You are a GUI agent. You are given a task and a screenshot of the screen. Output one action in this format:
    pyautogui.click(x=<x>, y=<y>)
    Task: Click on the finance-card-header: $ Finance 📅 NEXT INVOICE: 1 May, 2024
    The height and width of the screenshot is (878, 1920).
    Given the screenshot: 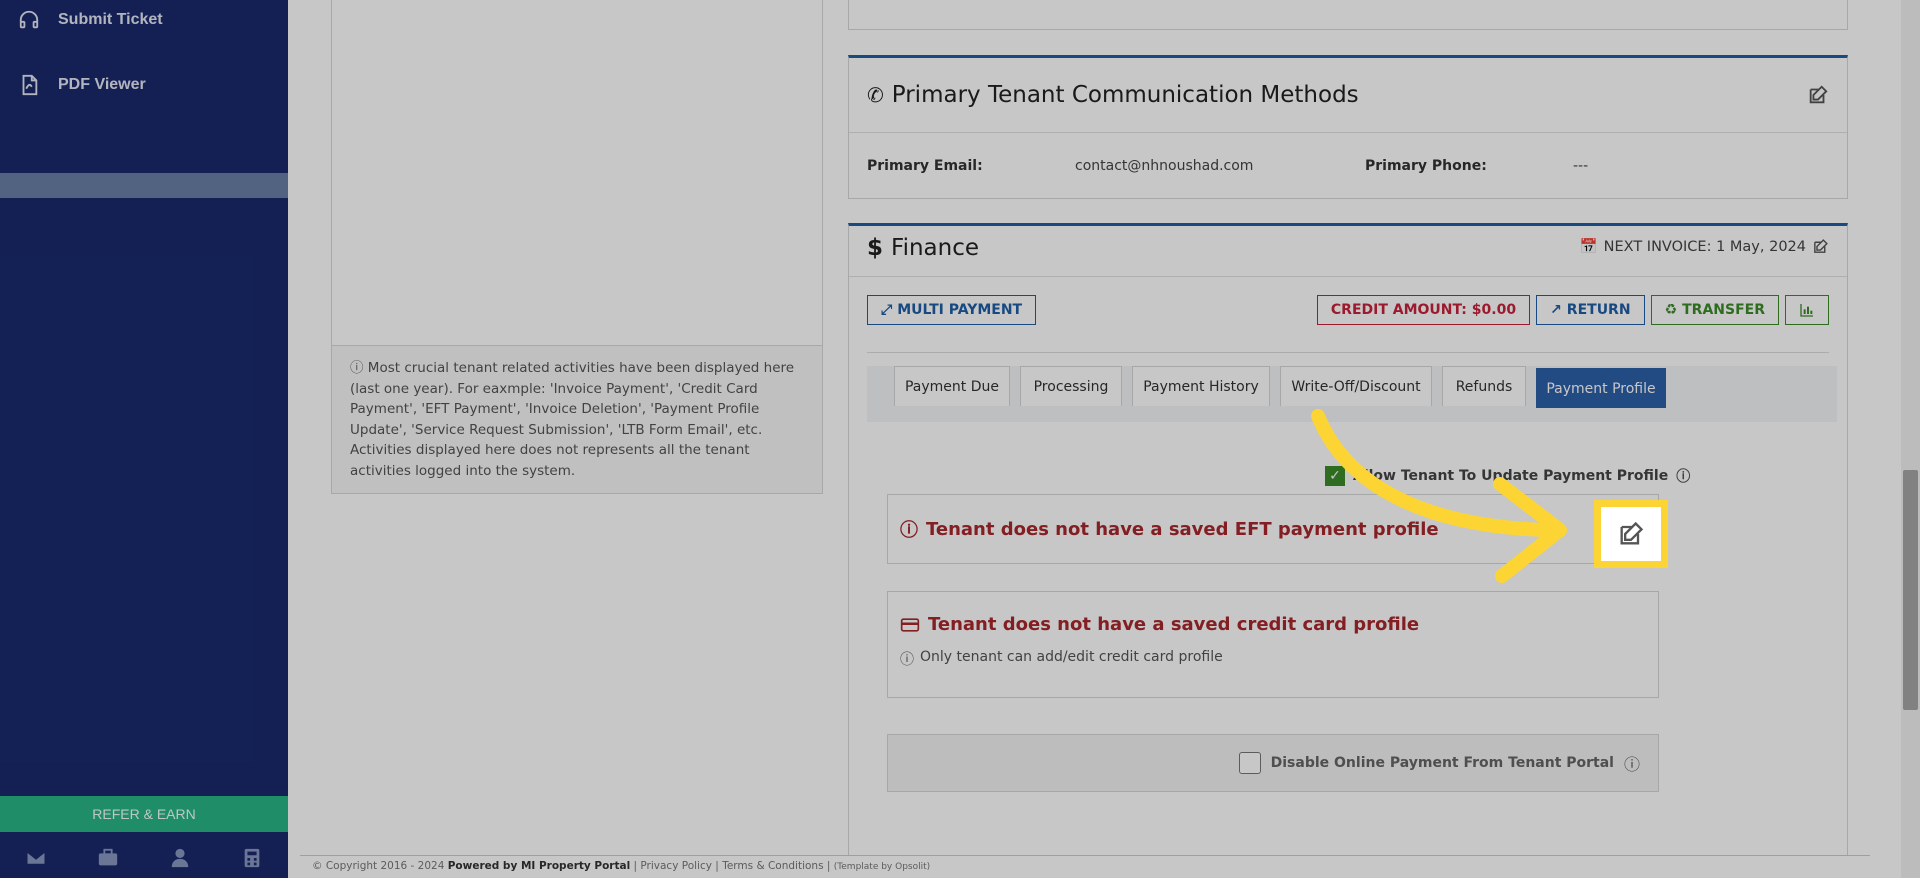 What is the action you would take?
    pyautogui.click(x=1348, y=251)
    